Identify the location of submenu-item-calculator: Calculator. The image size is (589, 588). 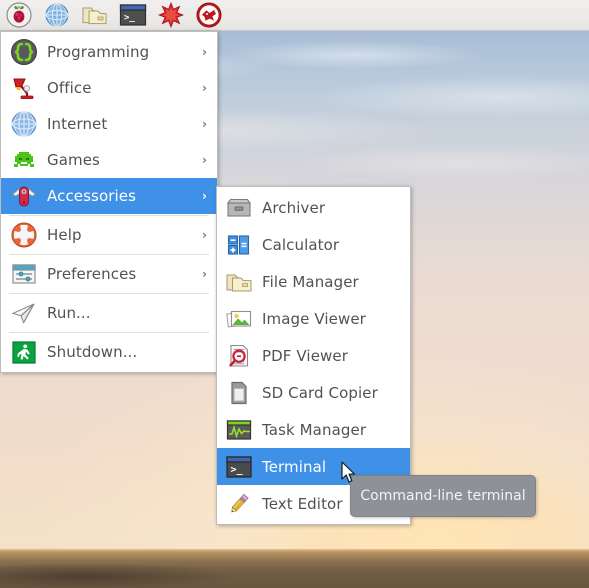
(313, 244).